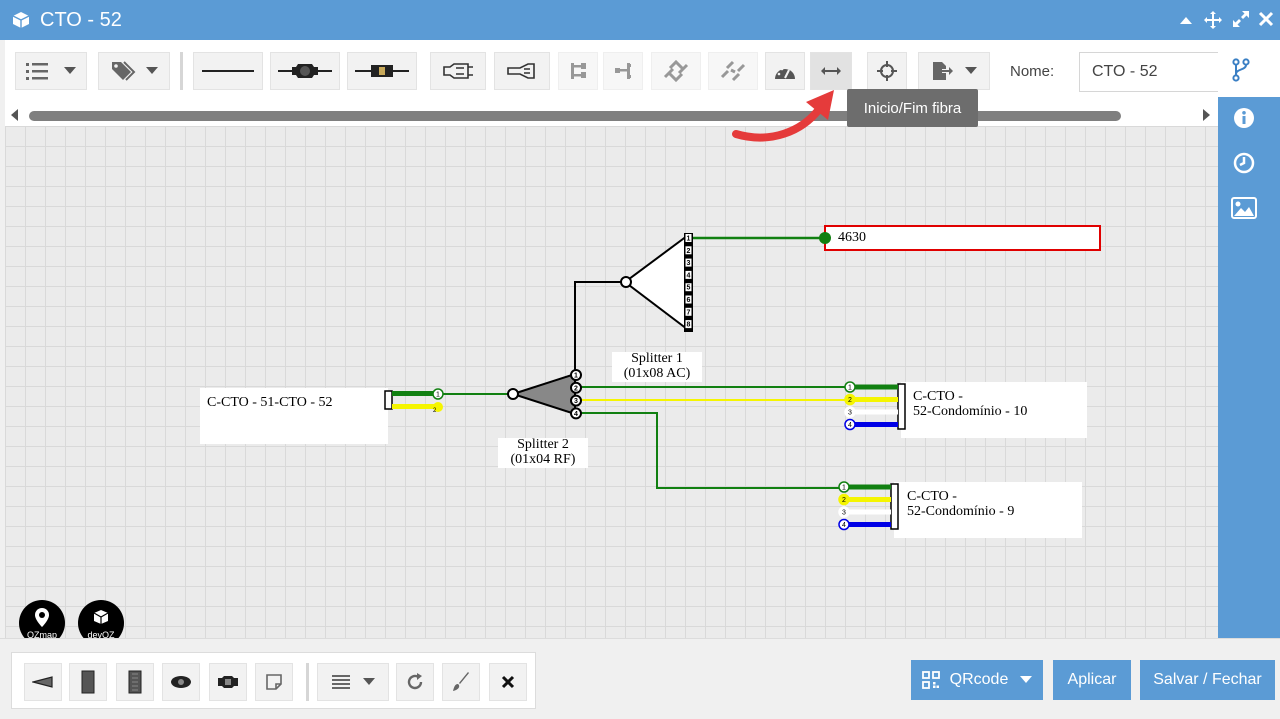 The height and width of the screenshot is (719, 1280). Describe the element at coordinates (831, 71) in the screenshot. I see `fiber-start-end-button` at that location.